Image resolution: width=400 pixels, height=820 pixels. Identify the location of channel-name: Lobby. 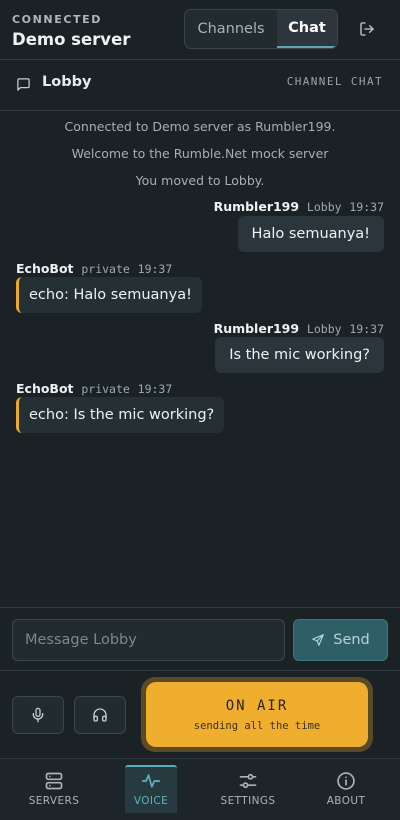
(67, 82).